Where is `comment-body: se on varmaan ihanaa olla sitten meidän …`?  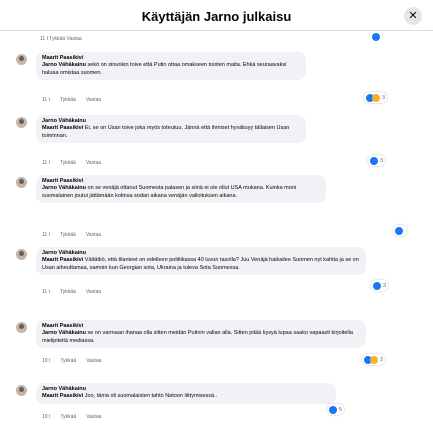 comment-body: se on varmaan ihanaa olla sitten meidän … is located at coordinates (197, 337).